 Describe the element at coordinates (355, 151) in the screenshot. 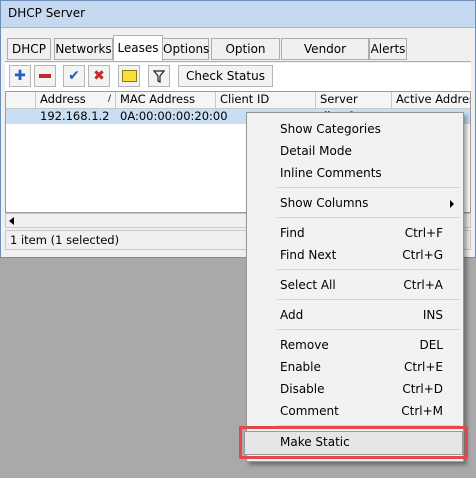

I see `menu-item-detail-mode: Detail Mode` at that location.